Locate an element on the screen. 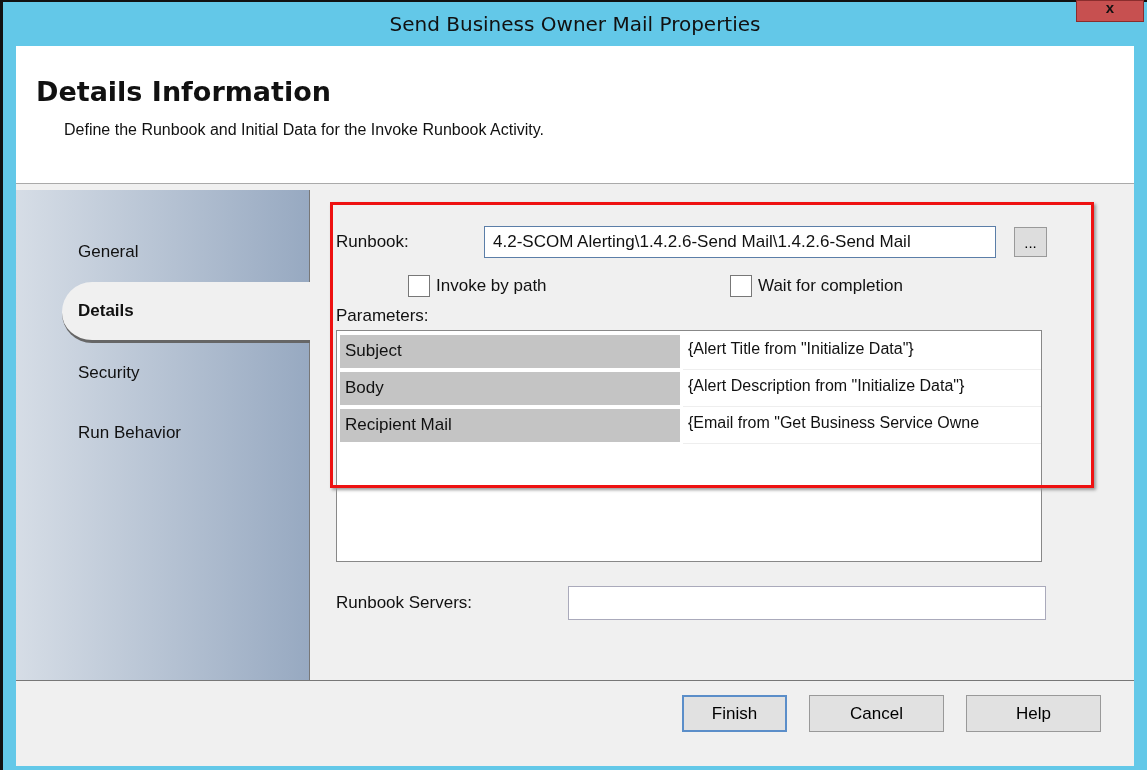 This screenshot has width=1147, height=770. checkbox-label: Wait for completion is located at coordinates (830, 286).